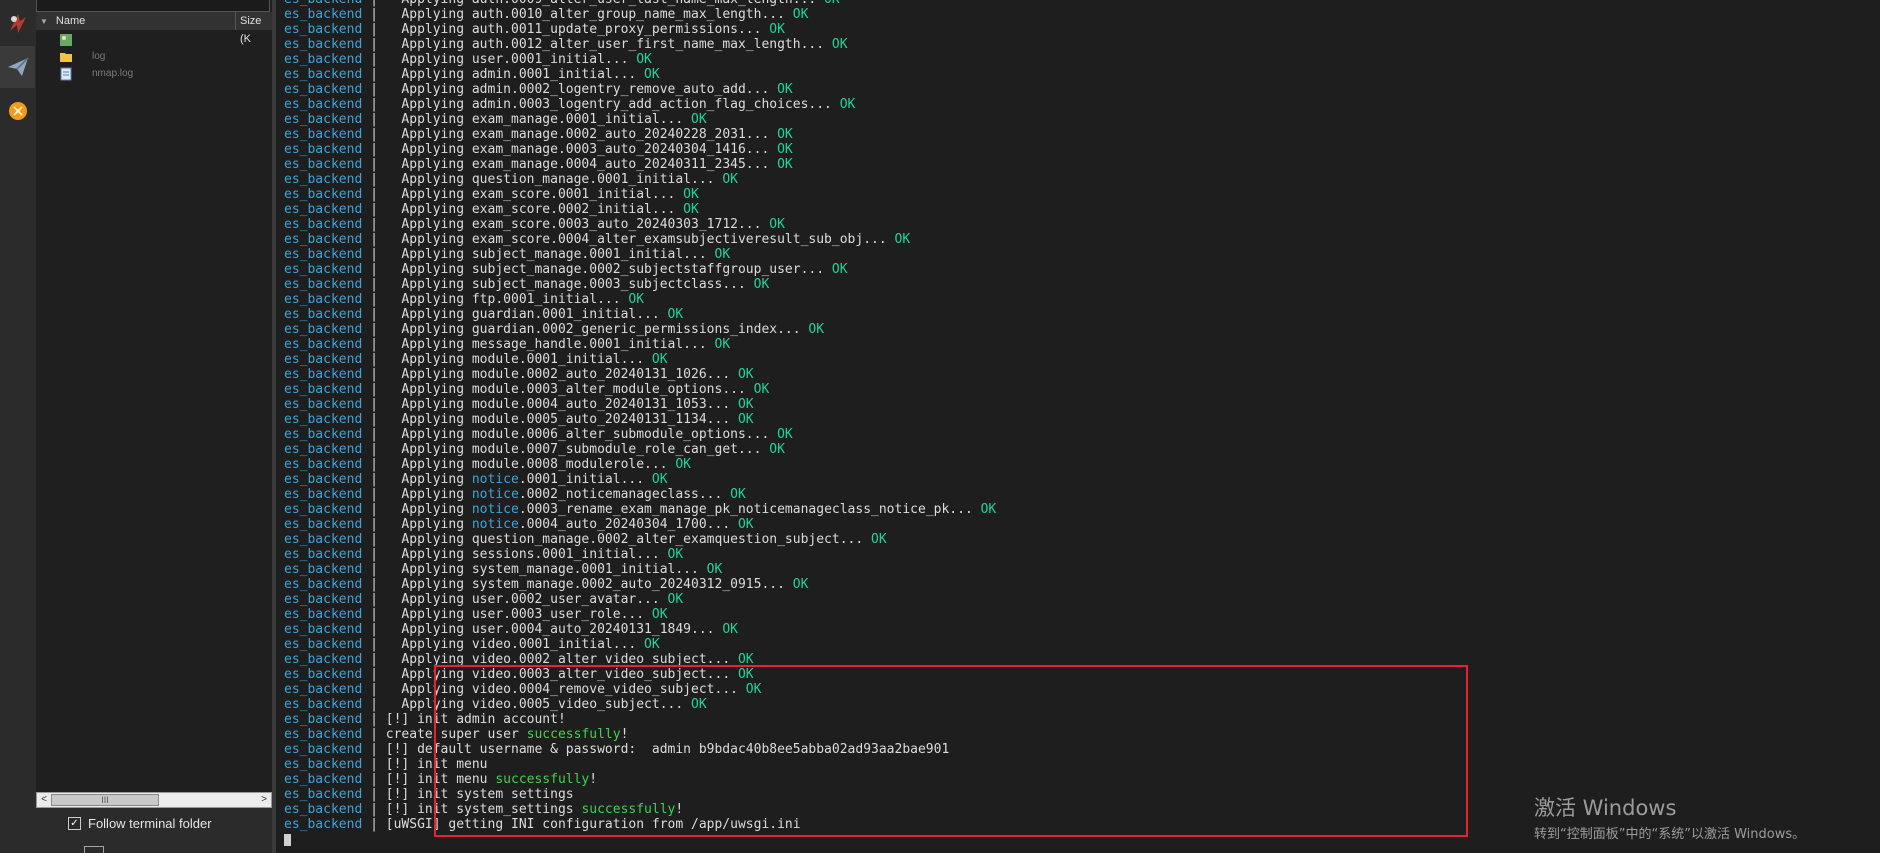  Describe the element at coordinates (94, 849) in the screenshot. I see `panel-bottom-icon` at that location.